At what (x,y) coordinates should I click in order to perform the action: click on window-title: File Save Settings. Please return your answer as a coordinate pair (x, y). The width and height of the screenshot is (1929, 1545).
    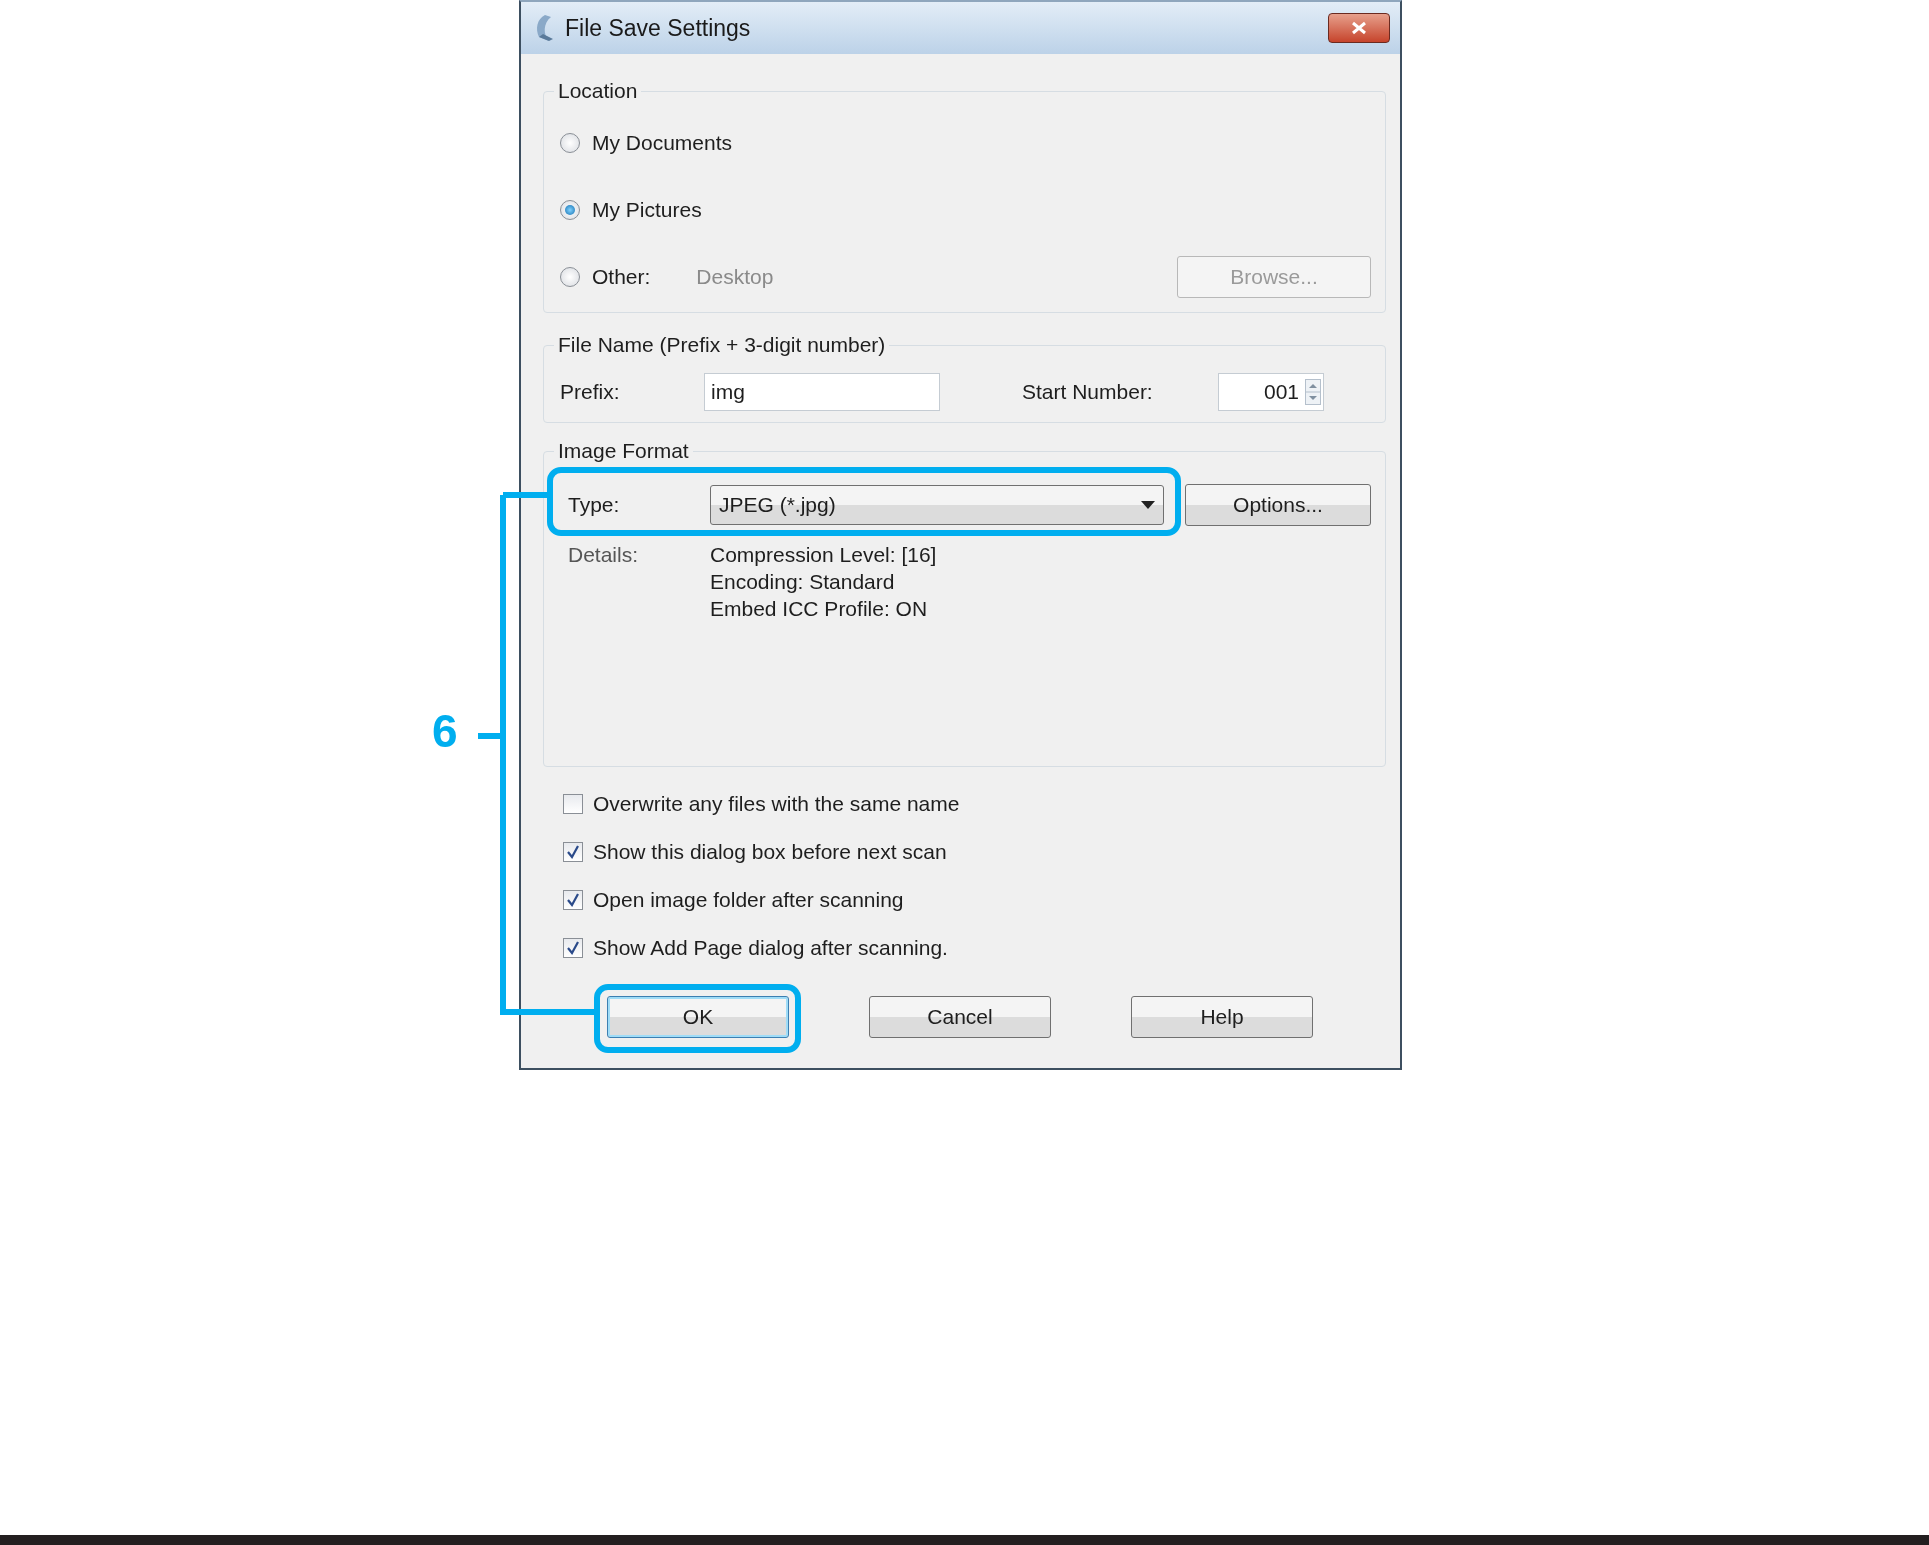
    Looking at the image, I should click on (658, 28).